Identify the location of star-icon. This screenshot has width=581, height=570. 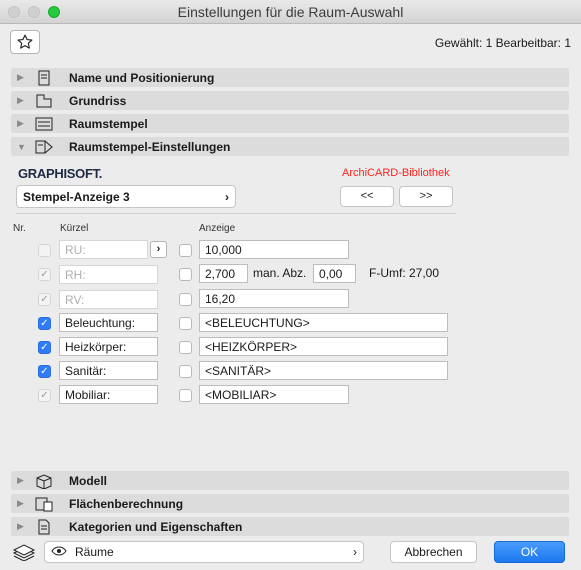
(25, 41).